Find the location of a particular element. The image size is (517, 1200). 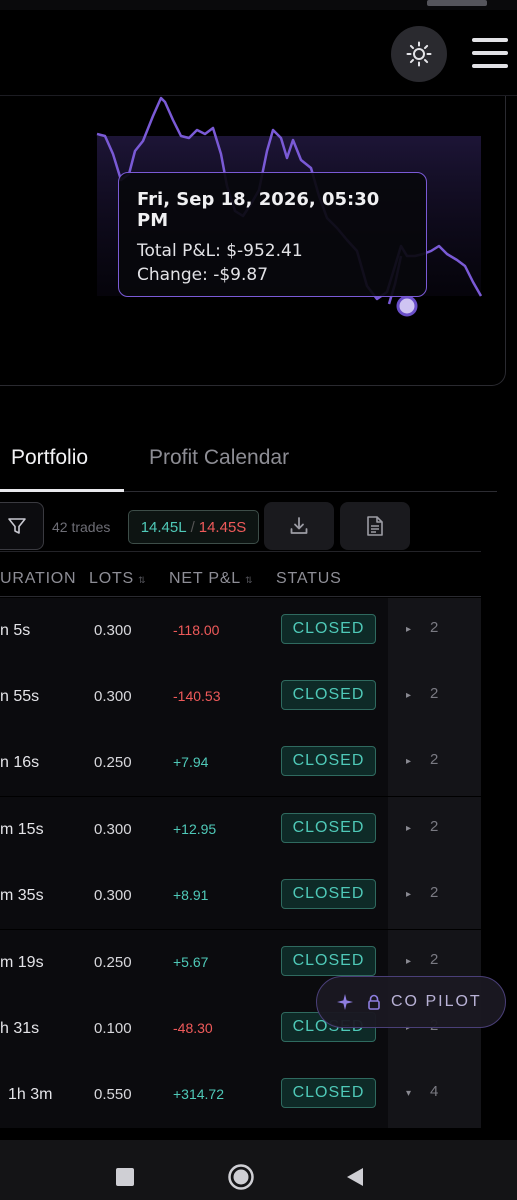

column-header-status: STATUS is located at coordinates (309, 579).